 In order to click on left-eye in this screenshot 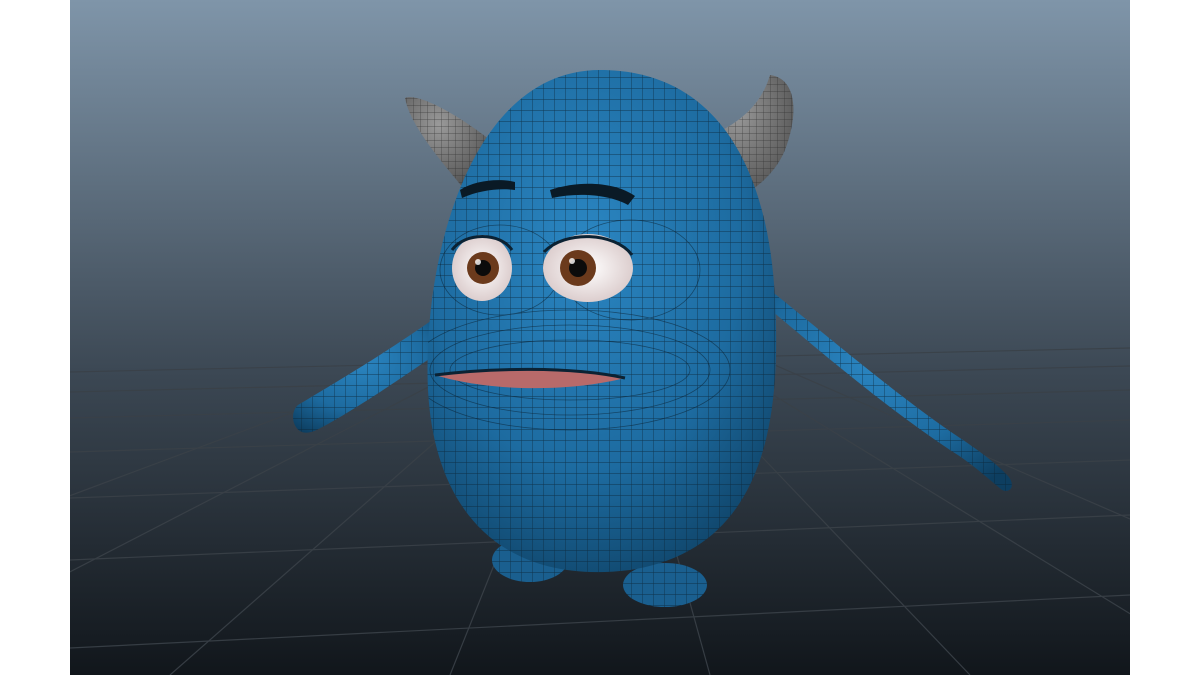, I will do `click(482, 268)`.